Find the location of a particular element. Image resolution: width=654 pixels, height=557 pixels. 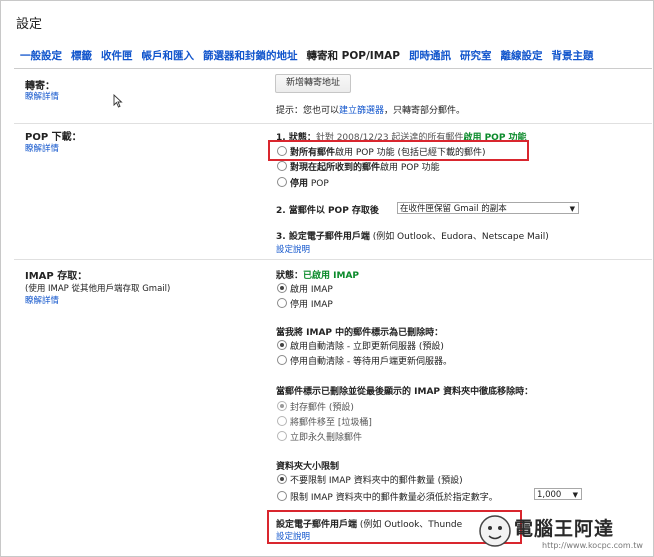

pop-option-rest: 啟用 POP 功能 is located at coordinates (410, 168).